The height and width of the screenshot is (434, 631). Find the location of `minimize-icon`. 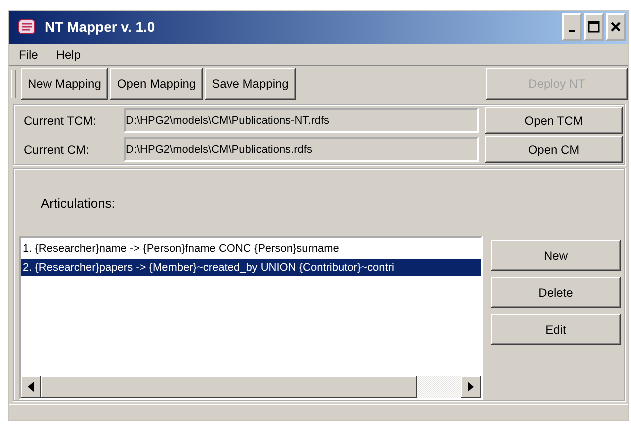

minimize-icon is located at coordinates (572, 31).